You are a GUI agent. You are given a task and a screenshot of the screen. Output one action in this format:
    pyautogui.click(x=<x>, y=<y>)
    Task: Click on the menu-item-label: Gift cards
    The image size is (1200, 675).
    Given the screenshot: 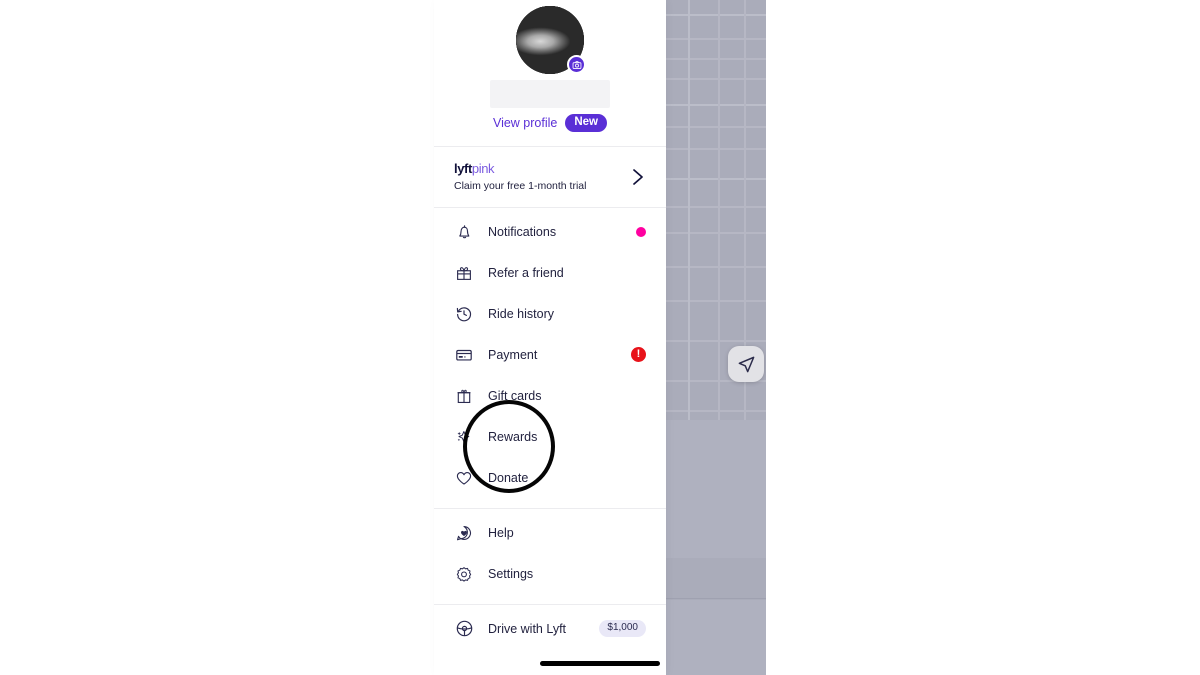 What is the action you would take?
    pyautogui.click(x=515, y=395)
    